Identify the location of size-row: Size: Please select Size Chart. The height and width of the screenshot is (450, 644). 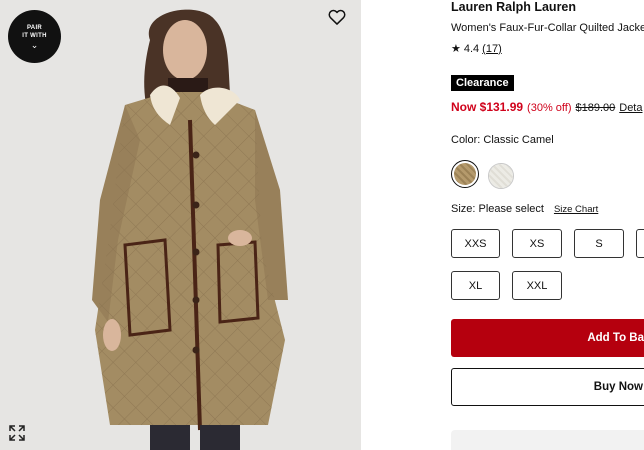
(524, 209).